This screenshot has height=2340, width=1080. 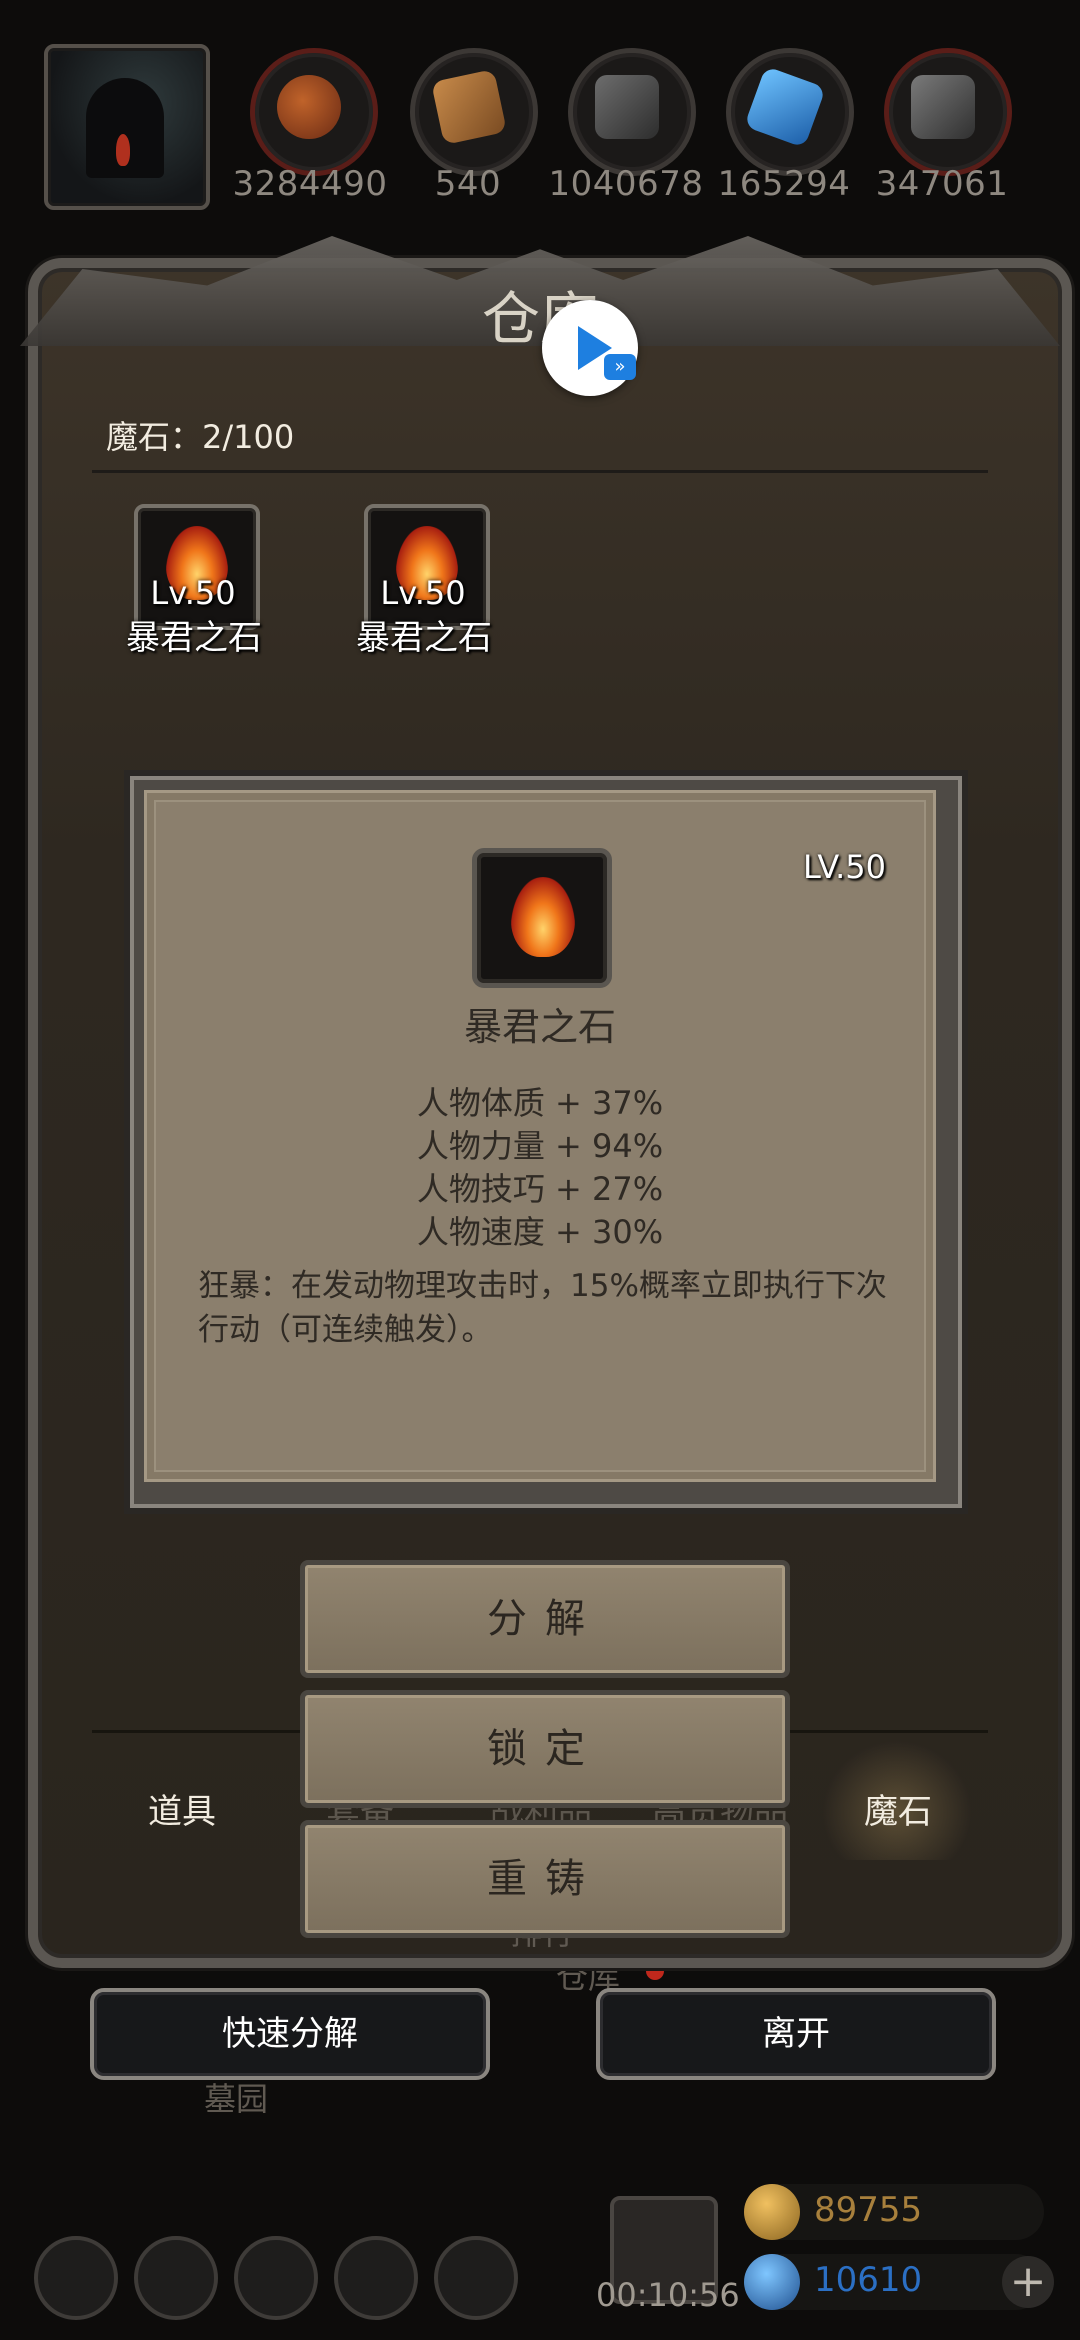 I want to click on gem-value: 10610, so click(x=868, y=2280).